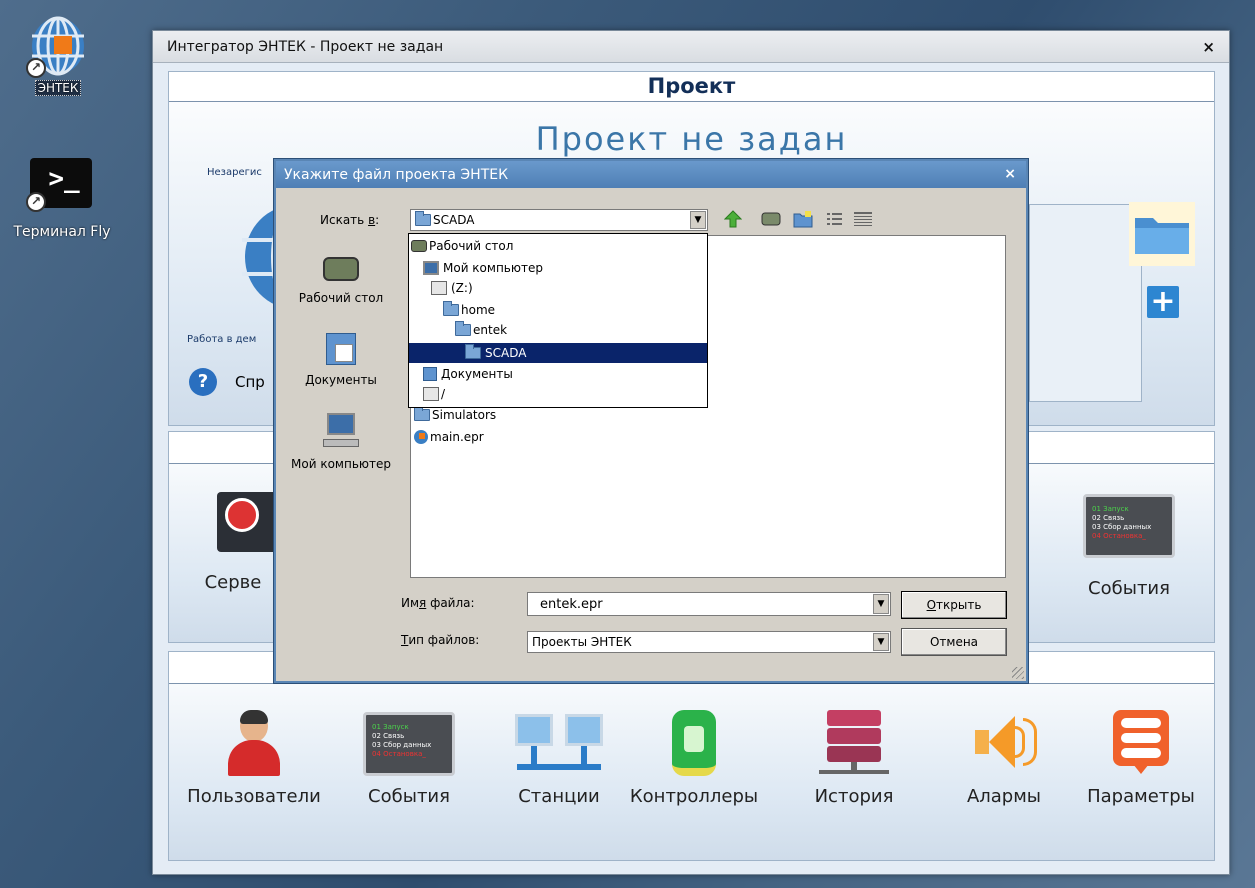 The height and width of the screenshot is (888, 1255). Describe the element at coordinates (771, 219) in the screenshot. I see `desktop-shortcut-icon` at that location.